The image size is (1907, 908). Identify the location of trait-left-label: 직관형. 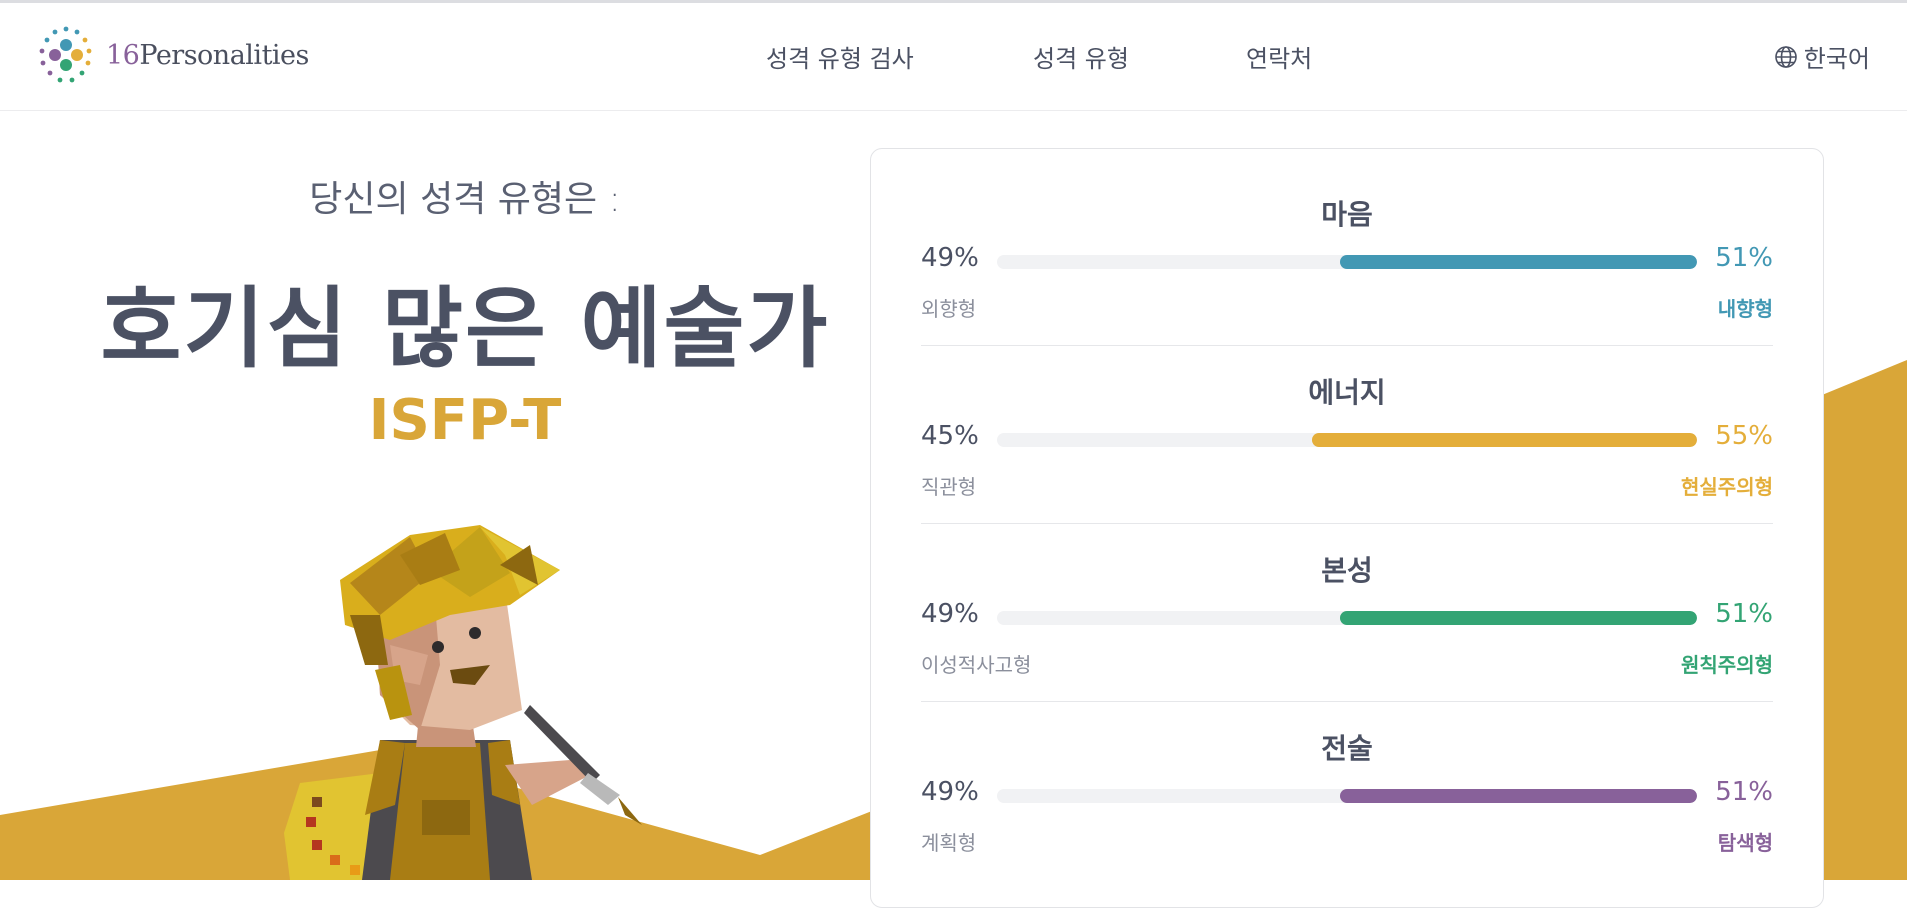
(949, 487).